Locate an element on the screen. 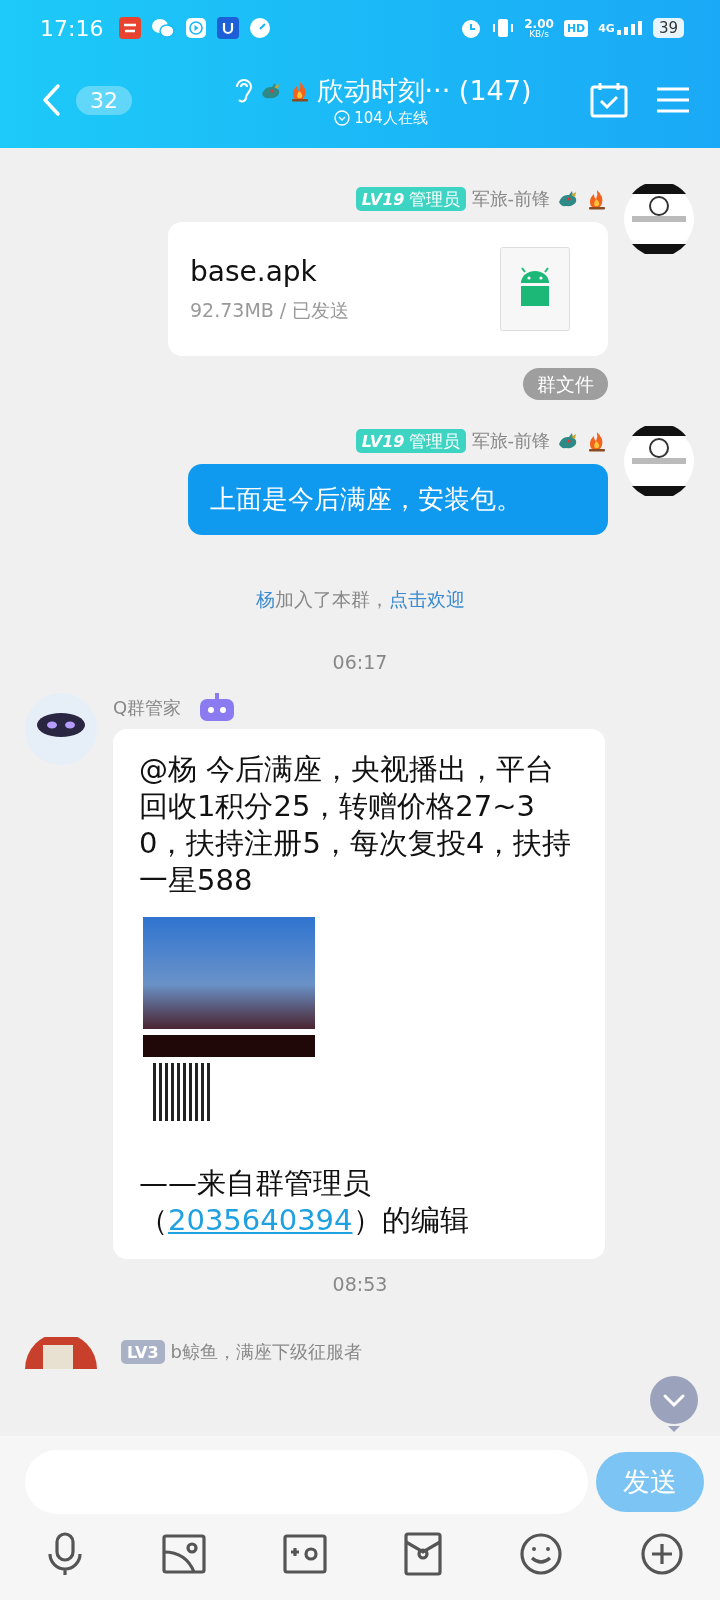 The width and height of the screenshot is (720, 1600). join-notice: 杨加入了本群，点击欢迎 is located at coordinates (360, 599).